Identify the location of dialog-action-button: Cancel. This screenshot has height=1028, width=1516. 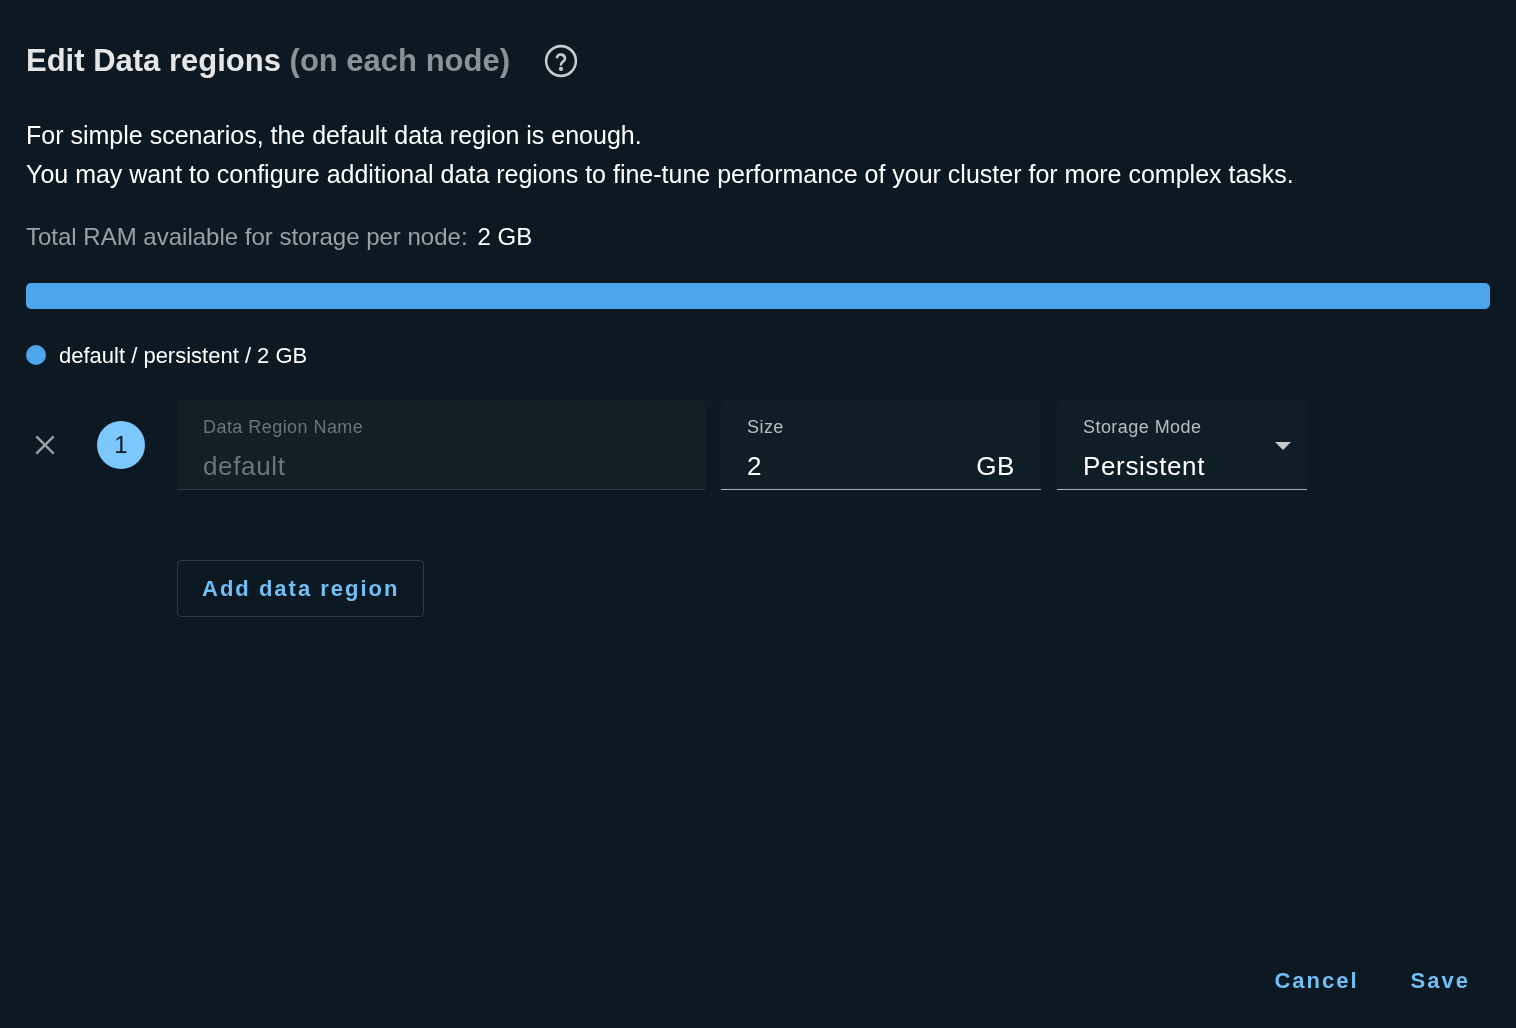
(1316, 980).